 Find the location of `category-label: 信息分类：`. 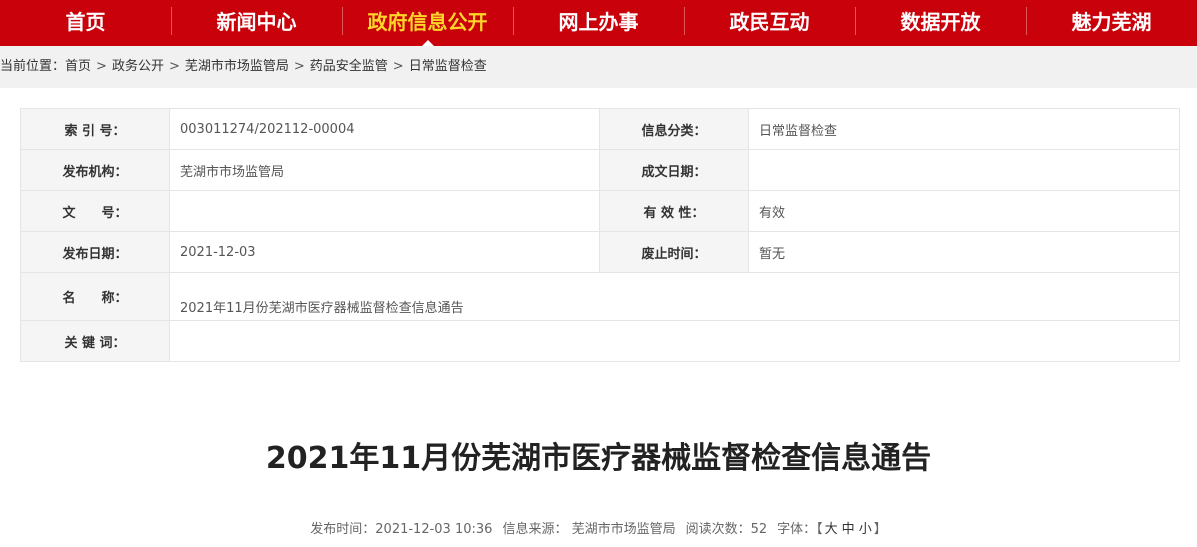

category-label: 信息分类： is located at coordinates (674, 129).